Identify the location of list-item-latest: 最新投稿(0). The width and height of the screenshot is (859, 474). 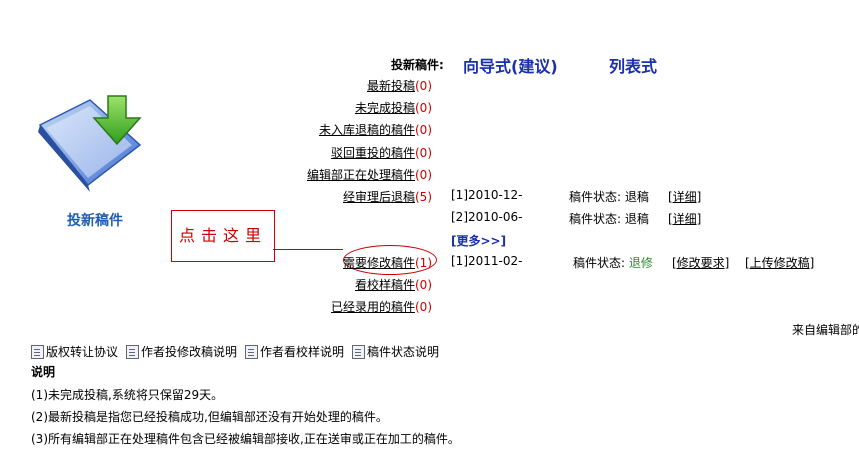
(216, 85).